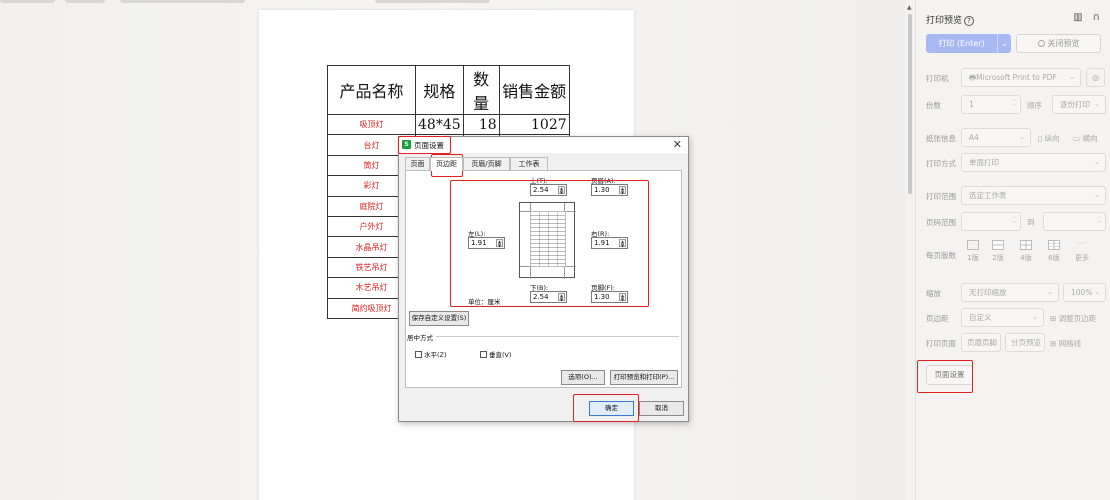  I want to click on scroll-up-icon: ▲, so click(909, 7).